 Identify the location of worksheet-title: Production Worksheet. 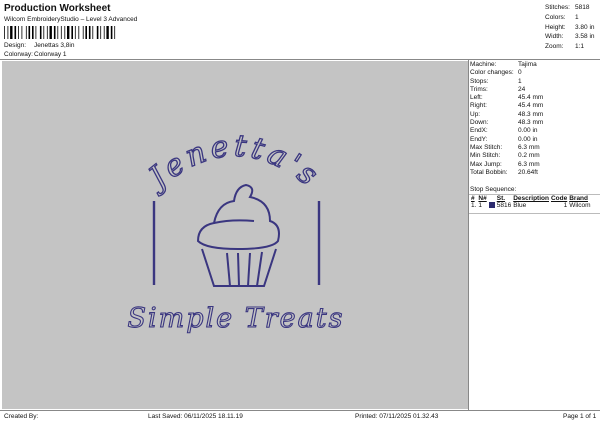
(57, 8).